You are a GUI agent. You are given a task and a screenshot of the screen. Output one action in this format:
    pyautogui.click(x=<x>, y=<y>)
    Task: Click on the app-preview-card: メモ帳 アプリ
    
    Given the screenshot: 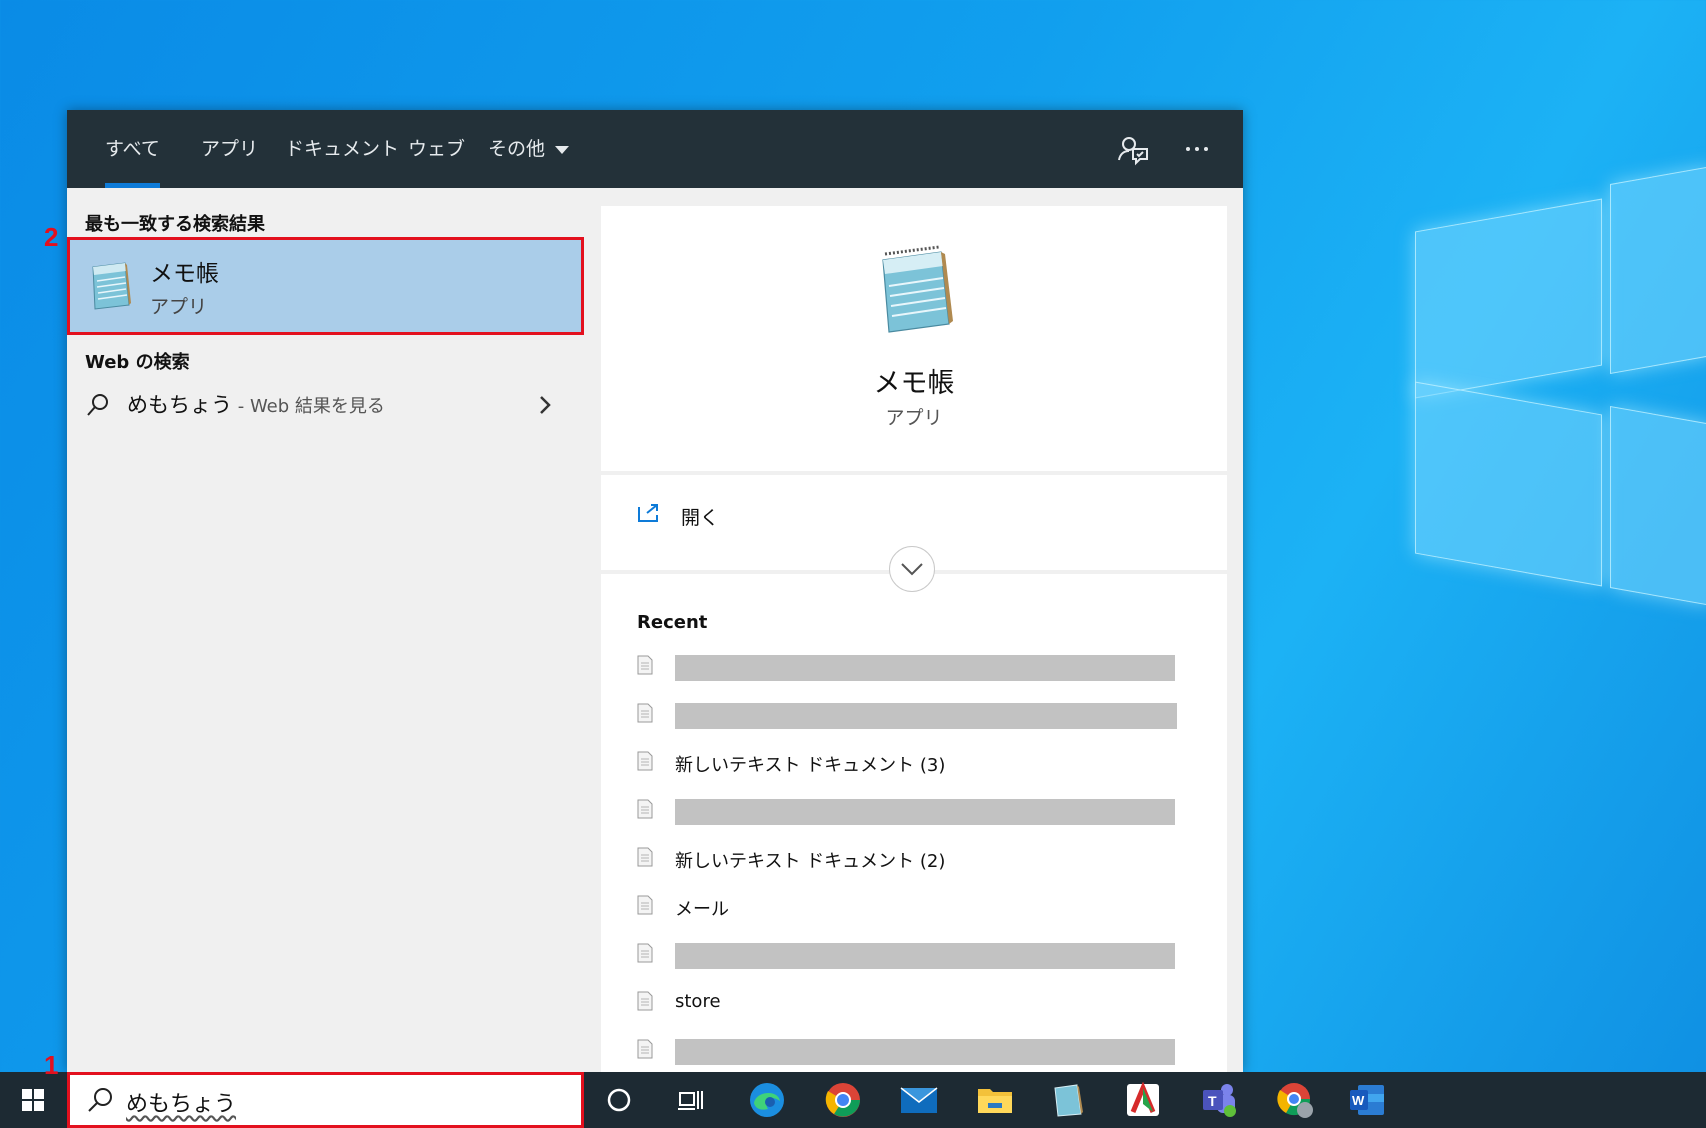 What is the action you would take?
    pyautogui.click(x=914, y=338)
    